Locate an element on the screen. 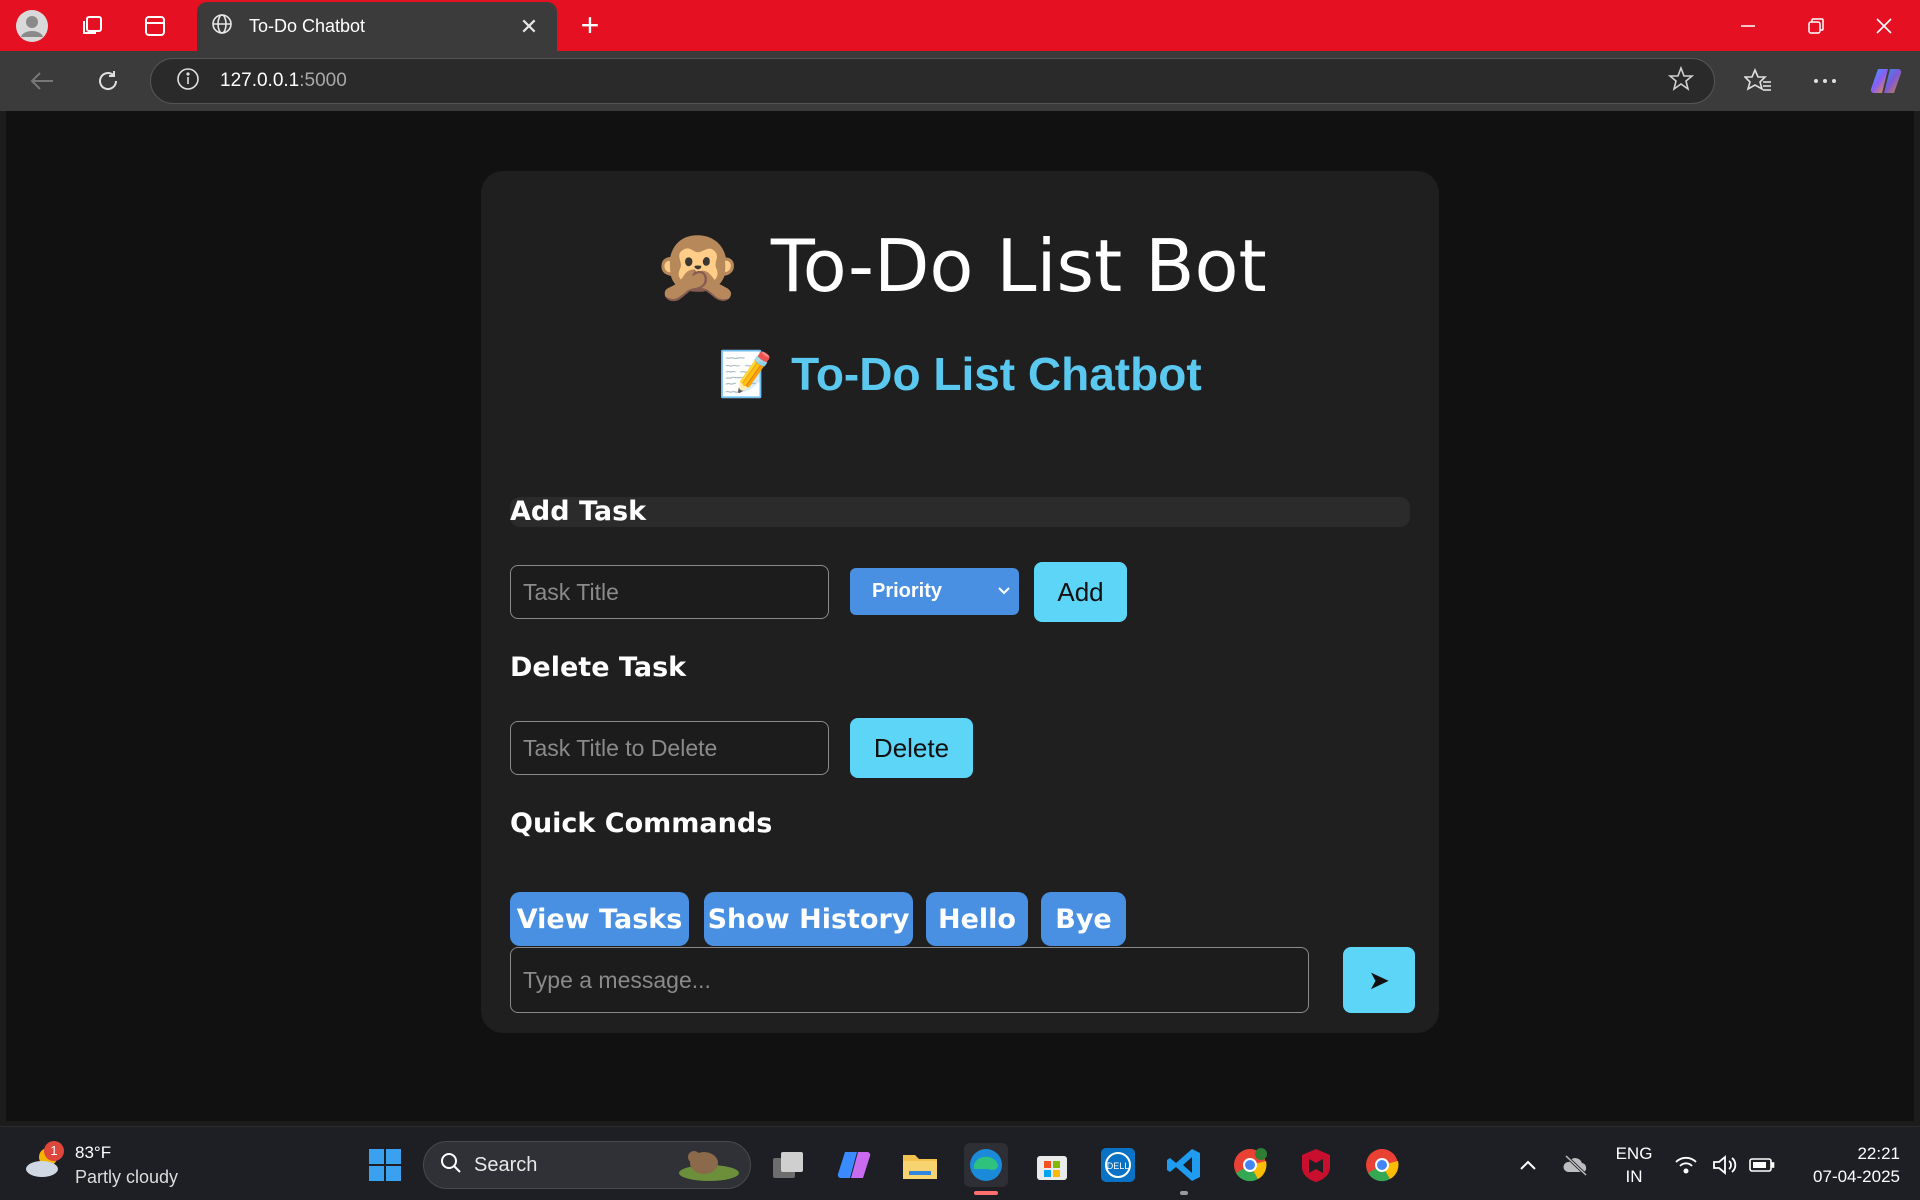 Image resolution: width=1920 pixels, height=1200 pixels. bye-button: Bye is located at coordinates (1083, 919).